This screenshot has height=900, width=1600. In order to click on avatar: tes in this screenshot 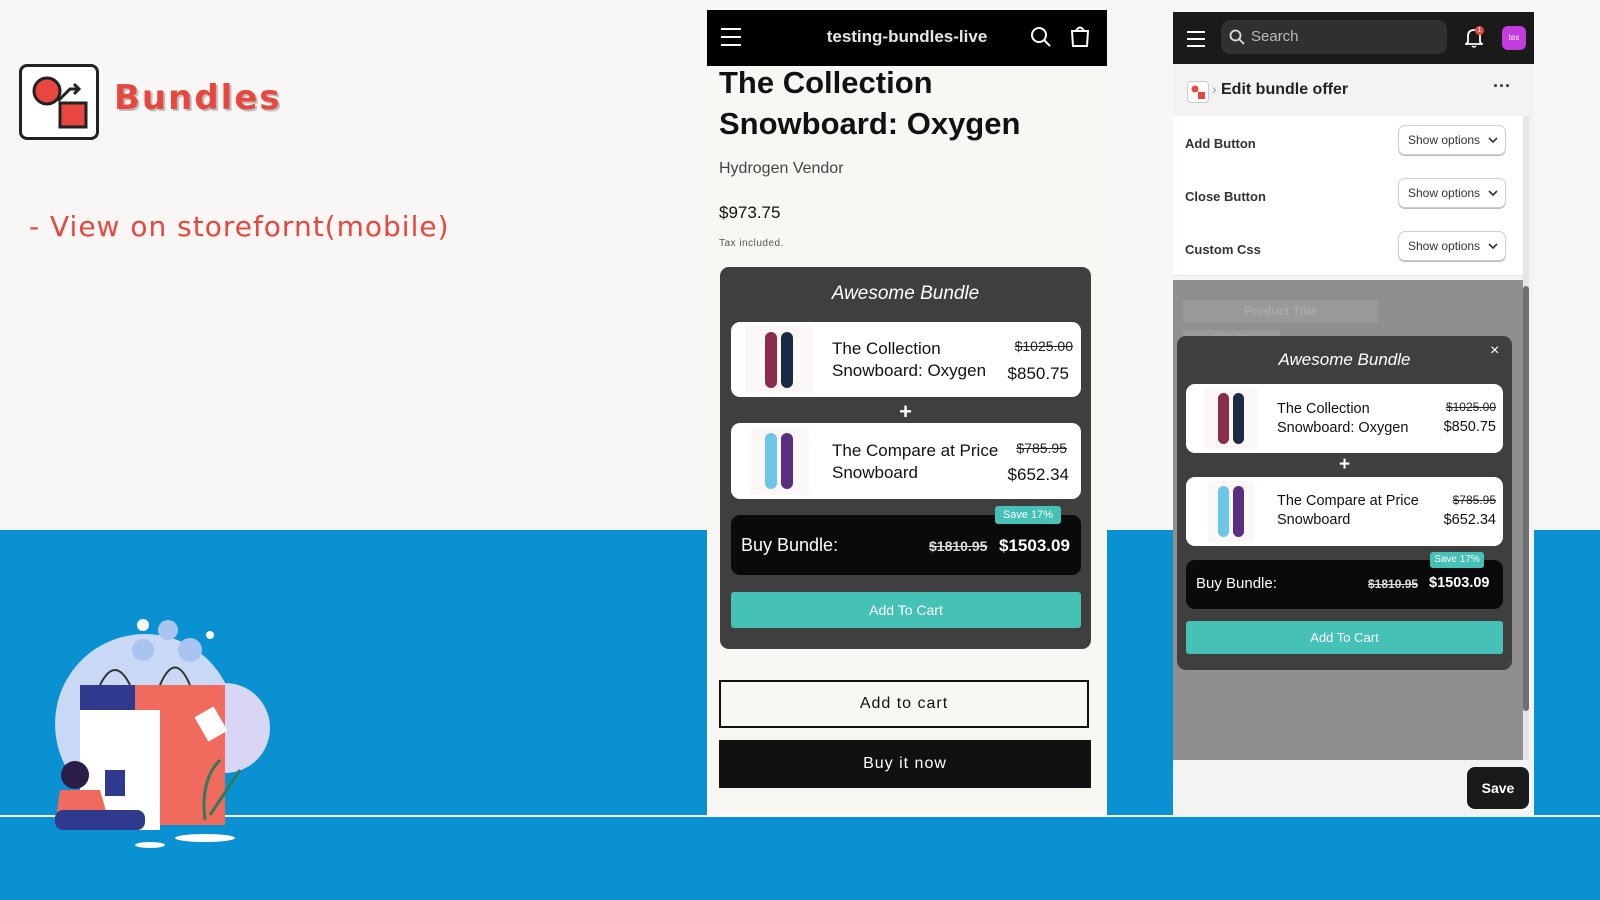, I will do `click(1514, 38)`.